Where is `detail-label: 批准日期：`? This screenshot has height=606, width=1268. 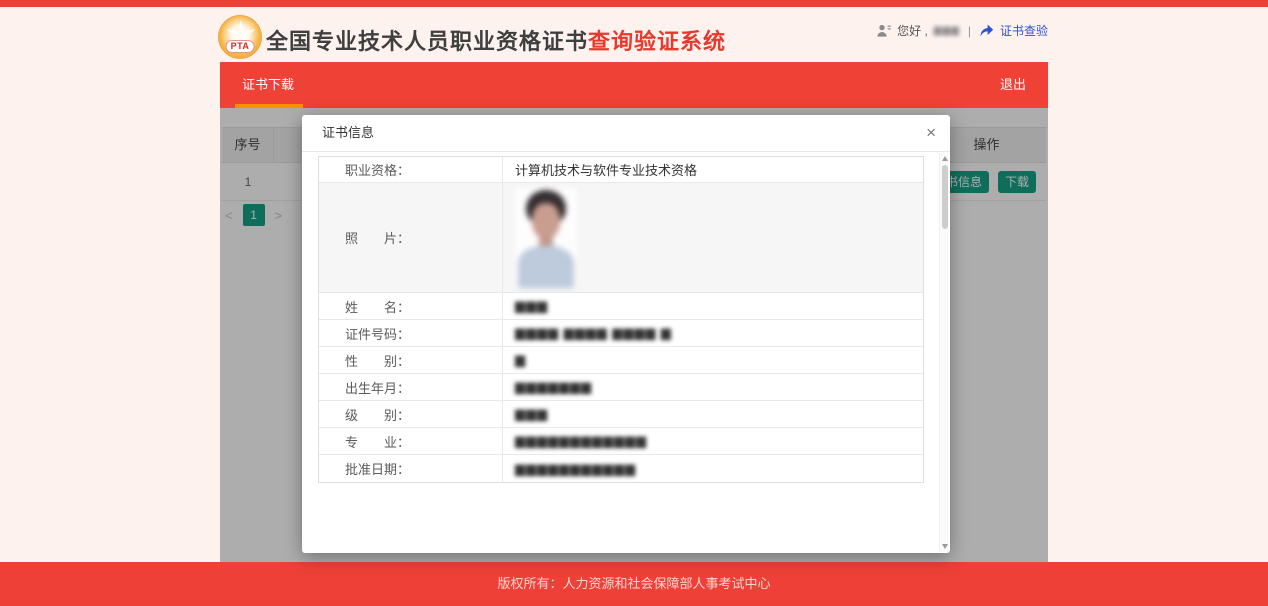
detail-label: 批准日期： is located at coordinates (411, 468).